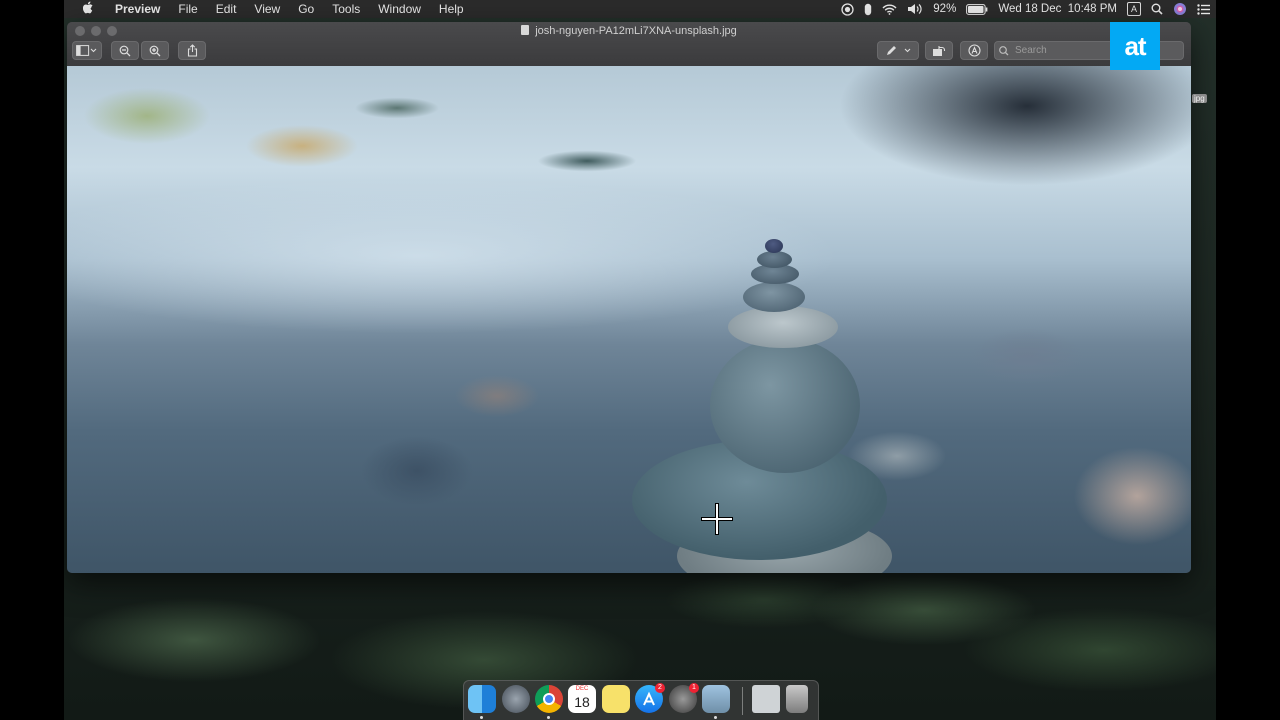 The image size is (1280, 720). Describe the element at coordinates (451, 9) in the screenshot. I see `menu-help: Help` at that location.